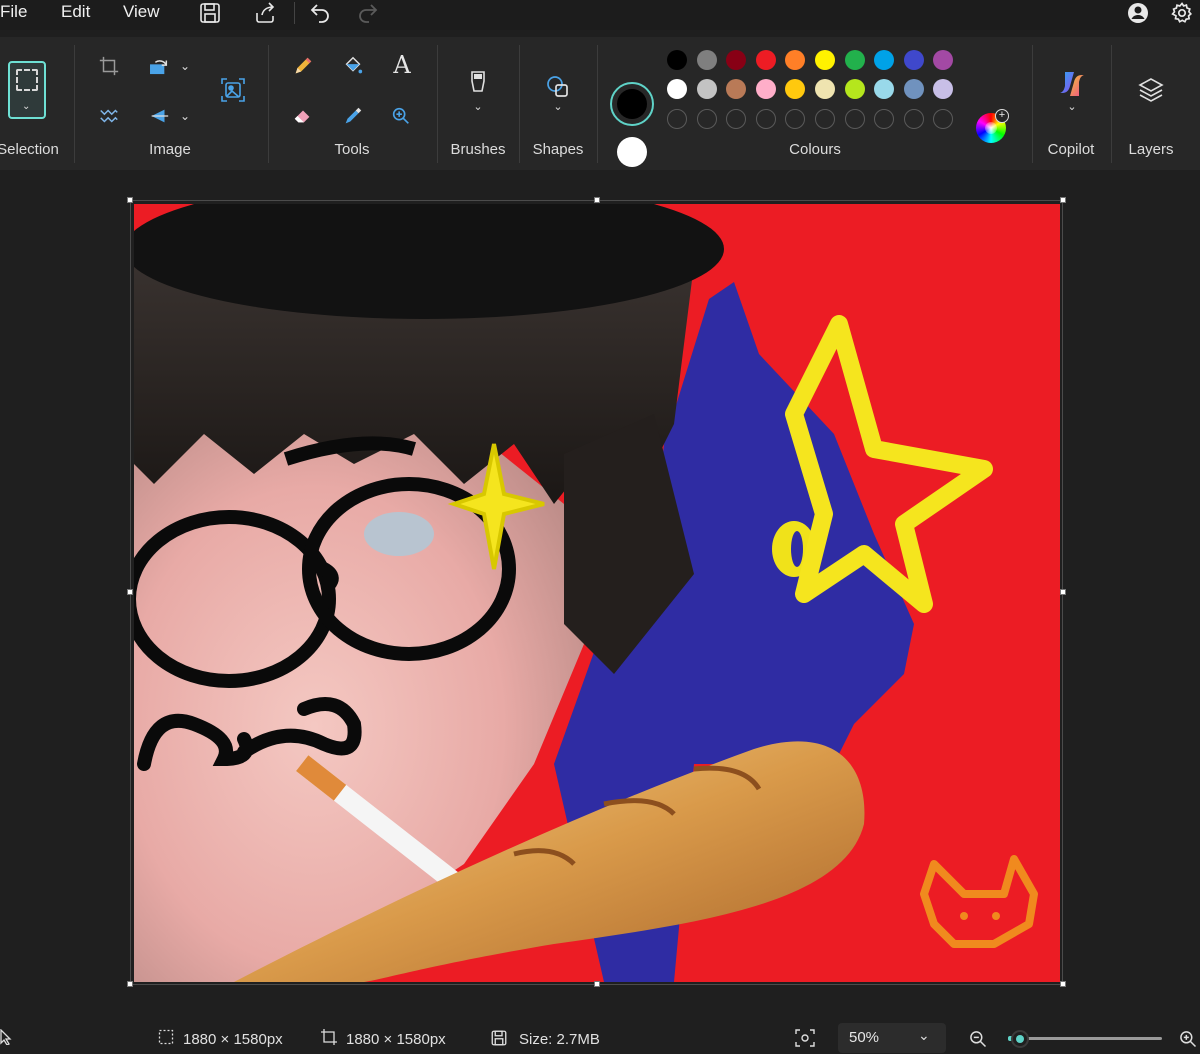  I want to click on save-icon, so click(210, 13).